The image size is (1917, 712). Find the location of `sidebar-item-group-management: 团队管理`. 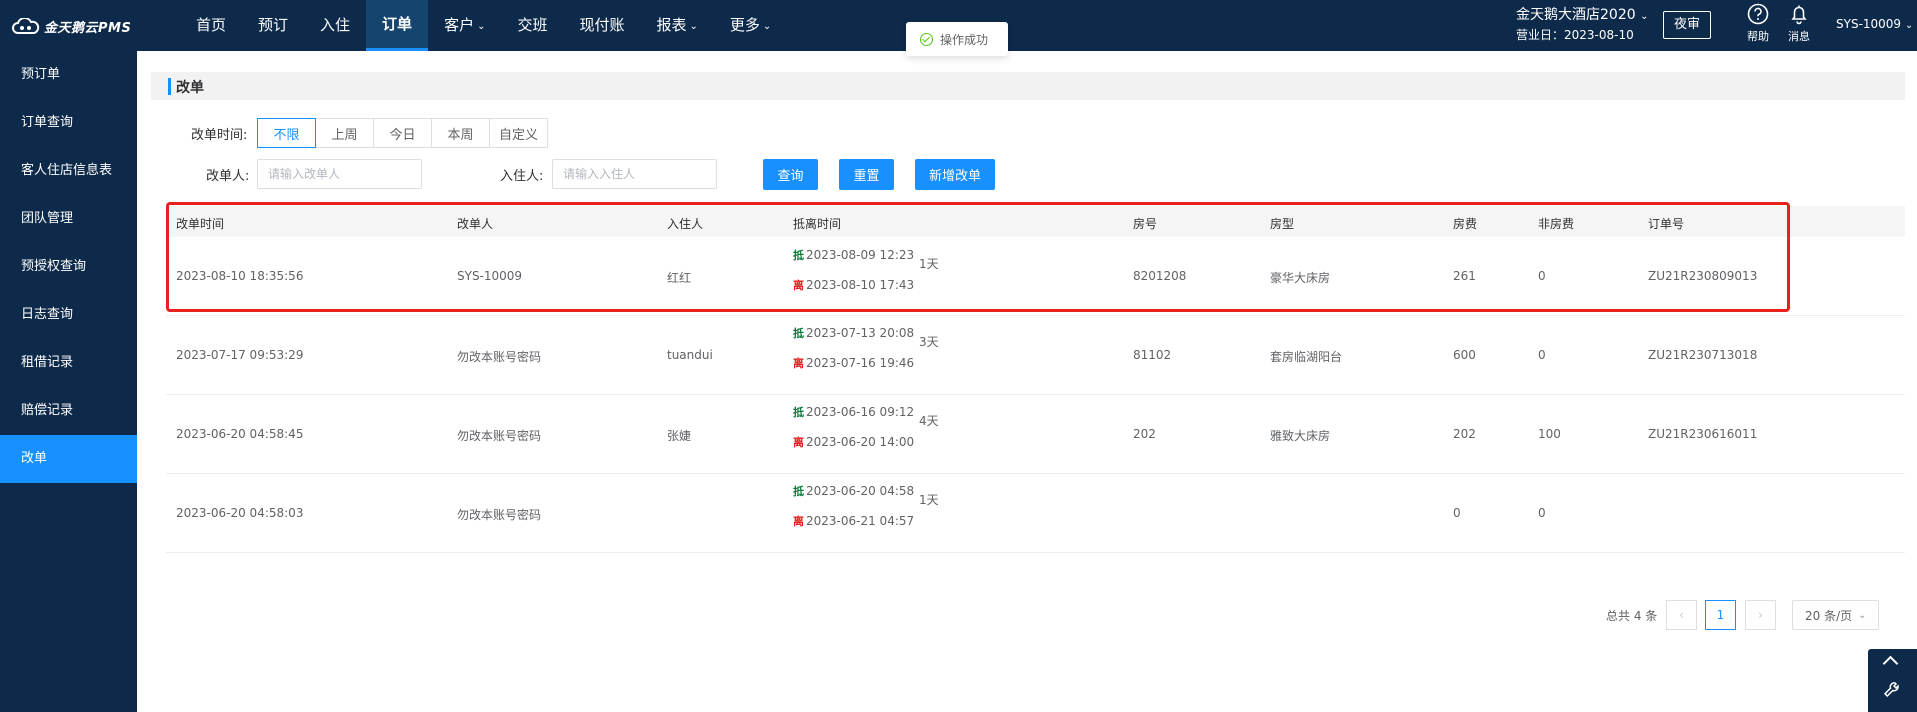

sidebar-item-group-management: 团队管理 is located at coordinates (68, 219).